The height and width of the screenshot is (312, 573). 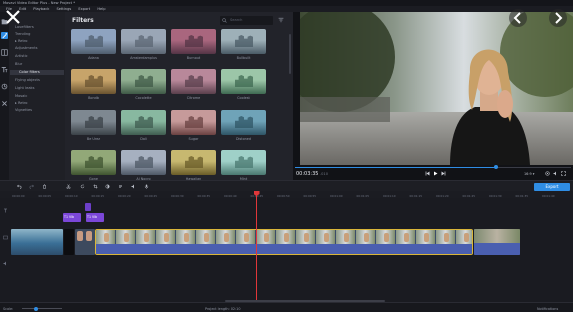 I want to click on zoom-slider-handle, so click(x=36, y=308).